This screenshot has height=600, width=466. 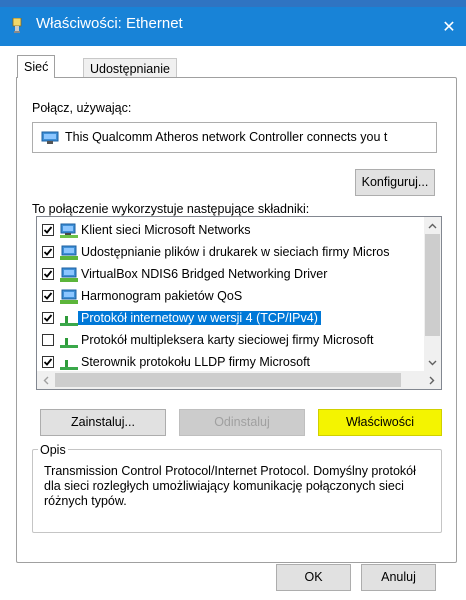 What do you see at coordinates (233, 23) in the screenshot?
I see `title-bar: Właściwości: Ethernet ✕` at bounding box center [233, 23].